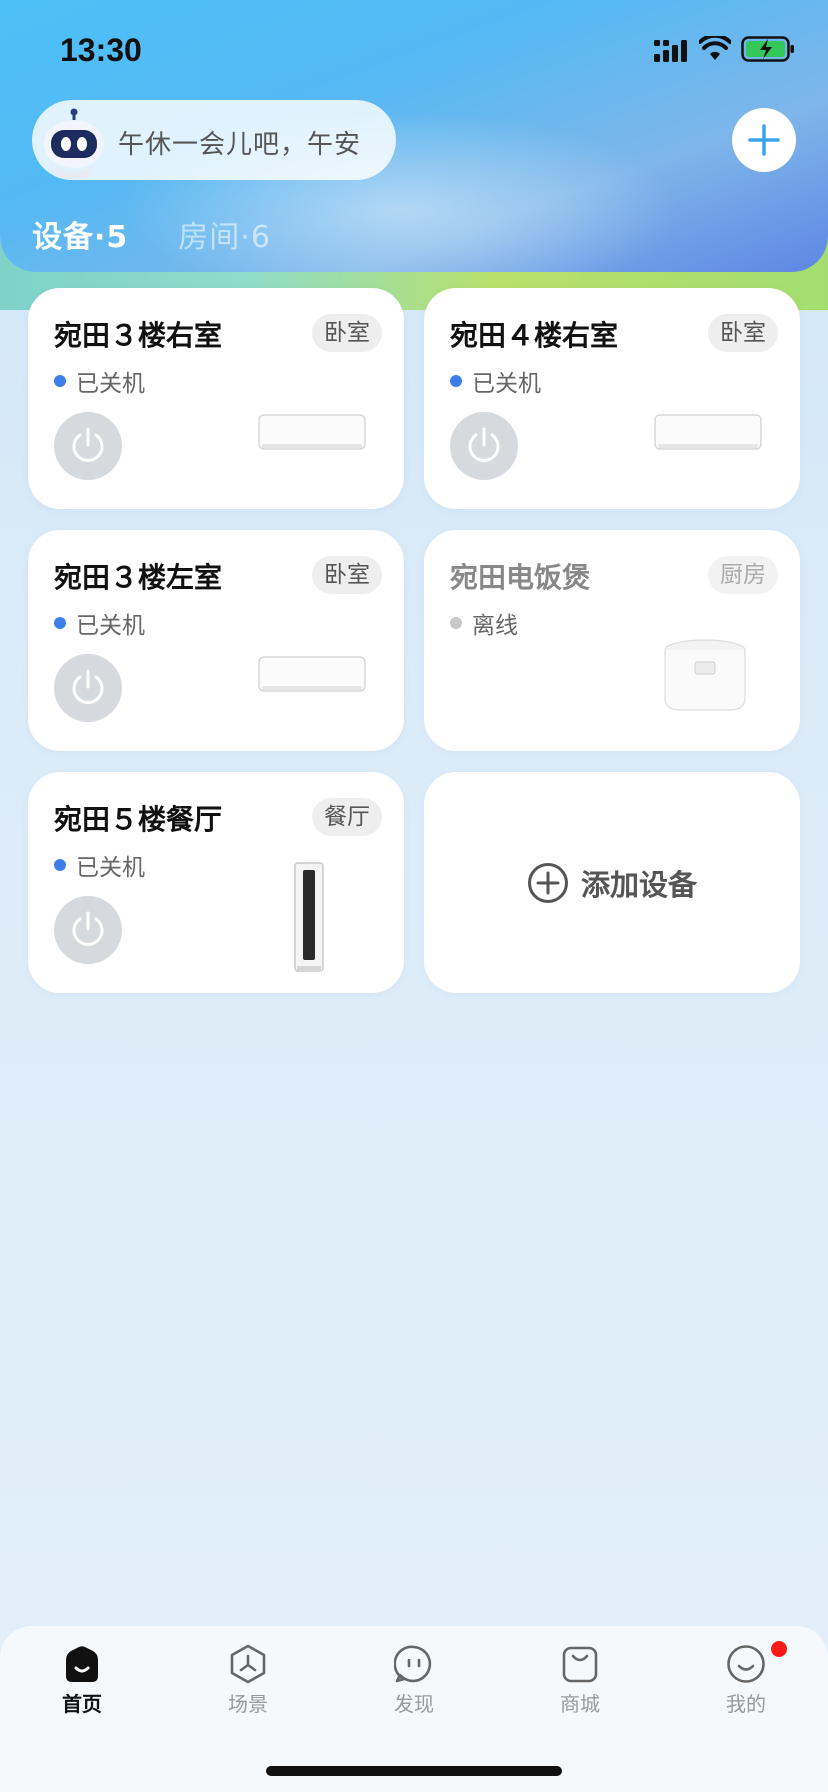 Image resolution: width=828 pixels, height=1792 pixels. What do you see at coordinates (248, 1664) in the screenshot?
I see `scene-icon` at bounding box center [248, 1664].